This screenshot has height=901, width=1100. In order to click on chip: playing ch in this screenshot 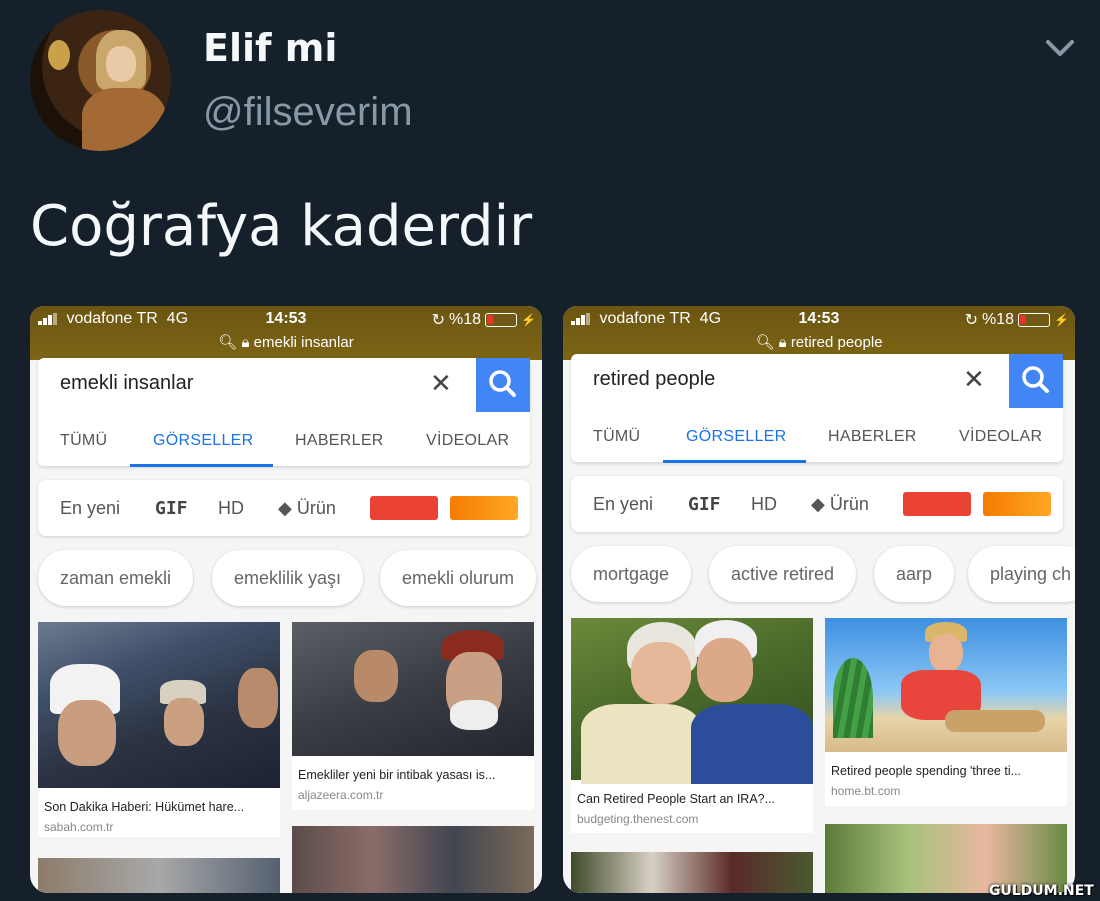, I will do `click(1021, 574)`.